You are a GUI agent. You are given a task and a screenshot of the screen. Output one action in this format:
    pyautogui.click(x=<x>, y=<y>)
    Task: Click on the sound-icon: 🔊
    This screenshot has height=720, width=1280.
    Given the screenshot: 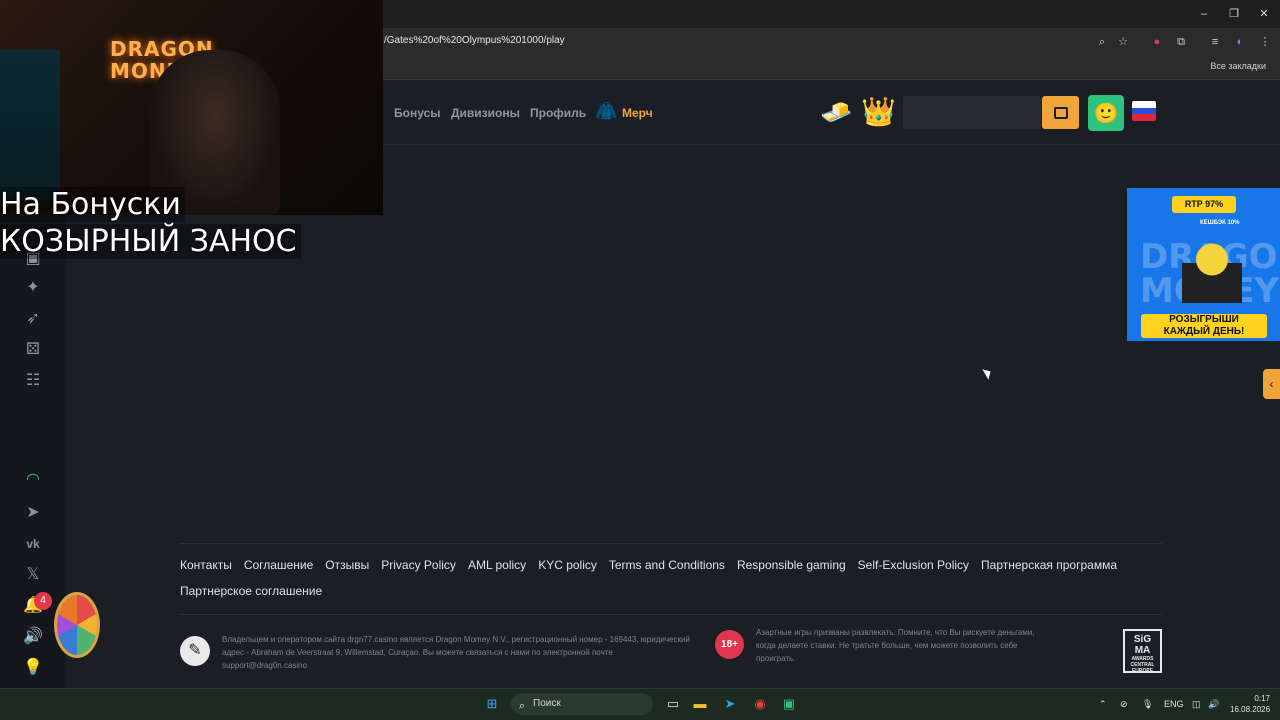 What is the action you would take?
    pyautogui.click(x=33, y=637)
    